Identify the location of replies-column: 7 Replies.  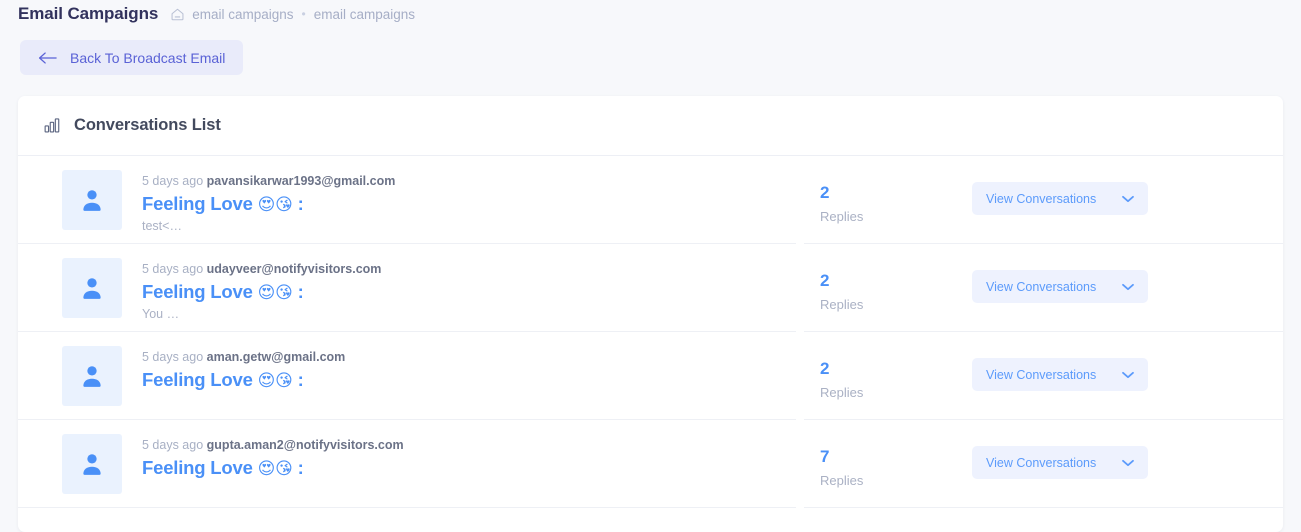
(877, 454).